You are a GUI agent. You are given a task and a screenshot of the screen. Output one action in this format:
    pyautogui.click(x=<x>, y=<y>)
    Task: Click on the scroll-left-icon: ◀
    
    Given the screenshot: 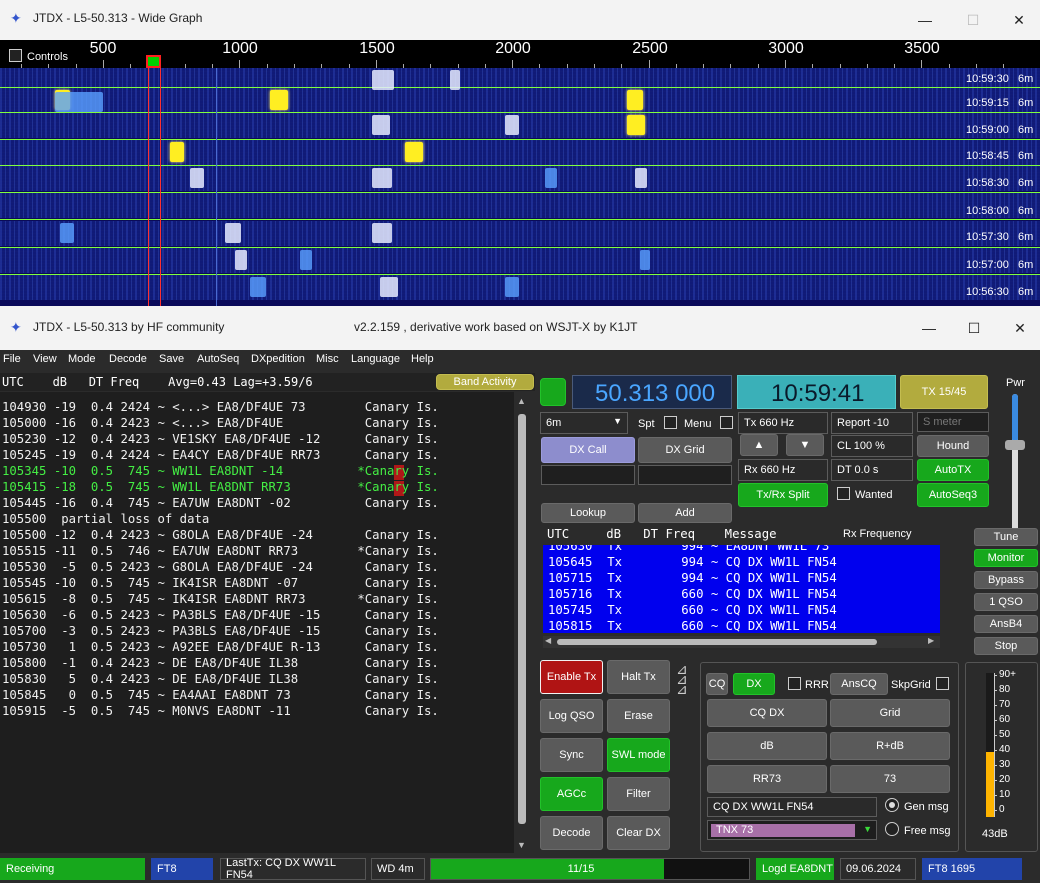 What is the action you would take?
    pyautogui.click(x=548, y=640)
    